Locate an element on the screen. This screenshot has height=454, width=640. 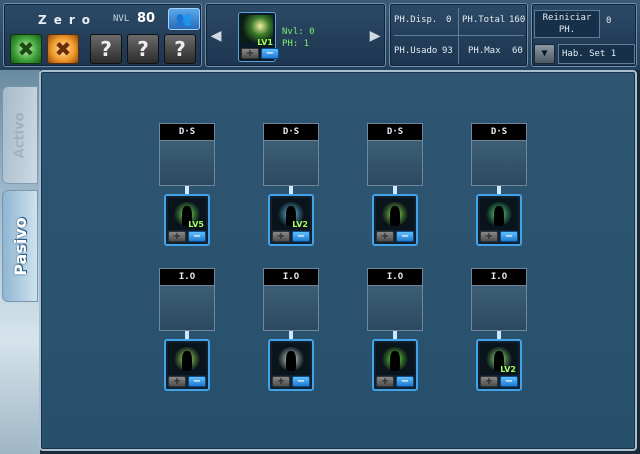
skill-button: LV5 + − is located at coordinates (187, 220).